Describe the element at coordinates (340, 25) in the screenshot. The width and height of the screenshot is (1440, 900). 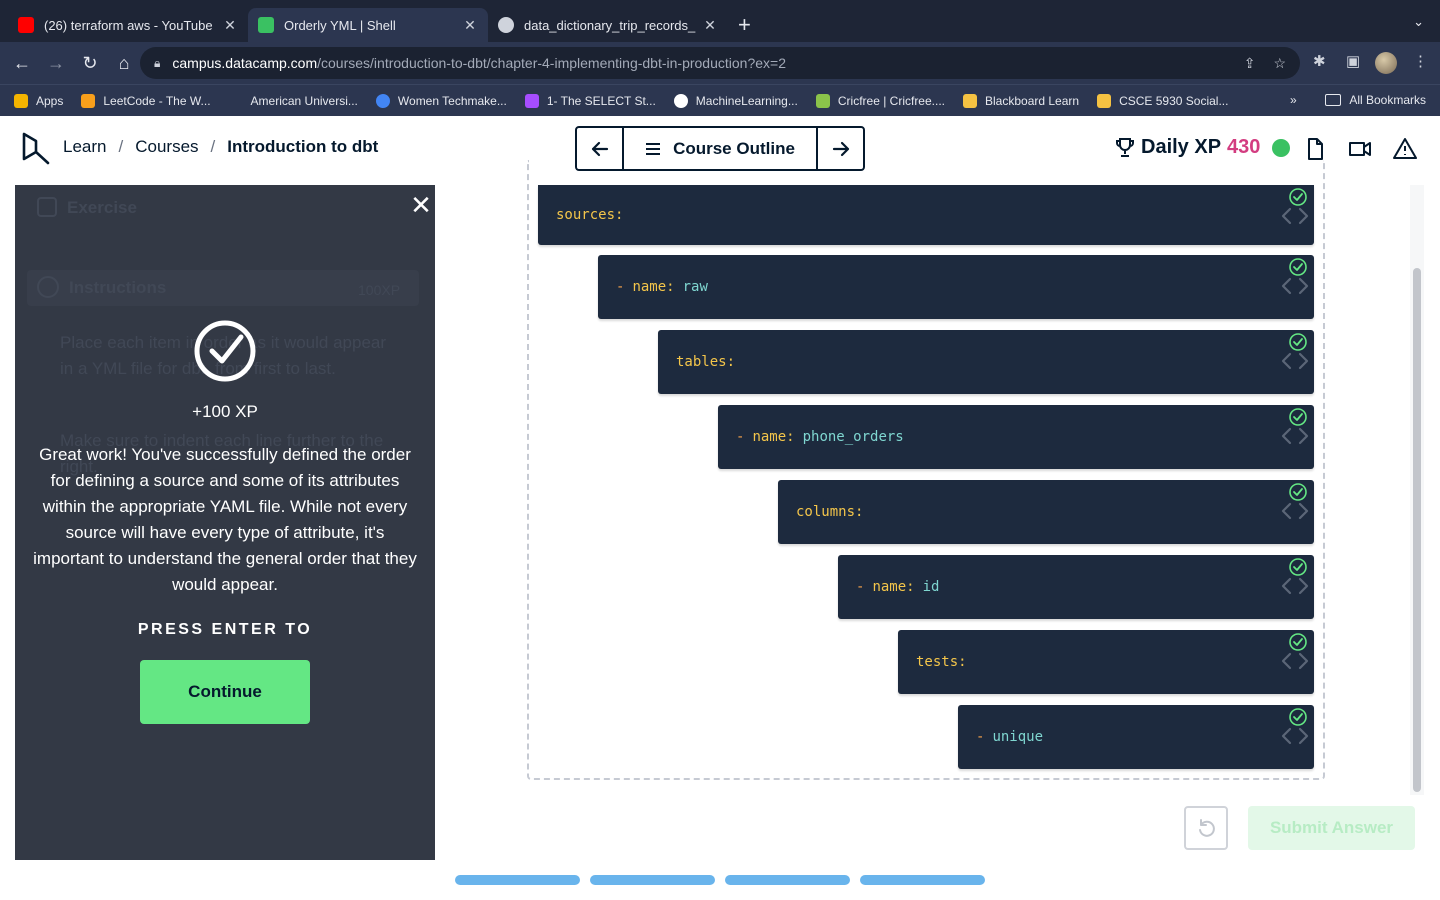
I see `tab-title: Orderly YML | Shell` at that location.